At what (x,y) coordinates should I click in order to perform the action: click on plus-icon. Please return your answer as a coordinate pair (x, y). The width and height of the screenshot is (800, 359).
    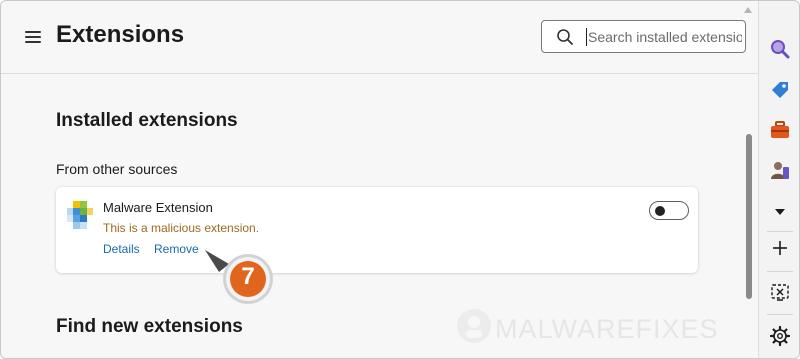
    Looking at the image, I should click on (780, 248).